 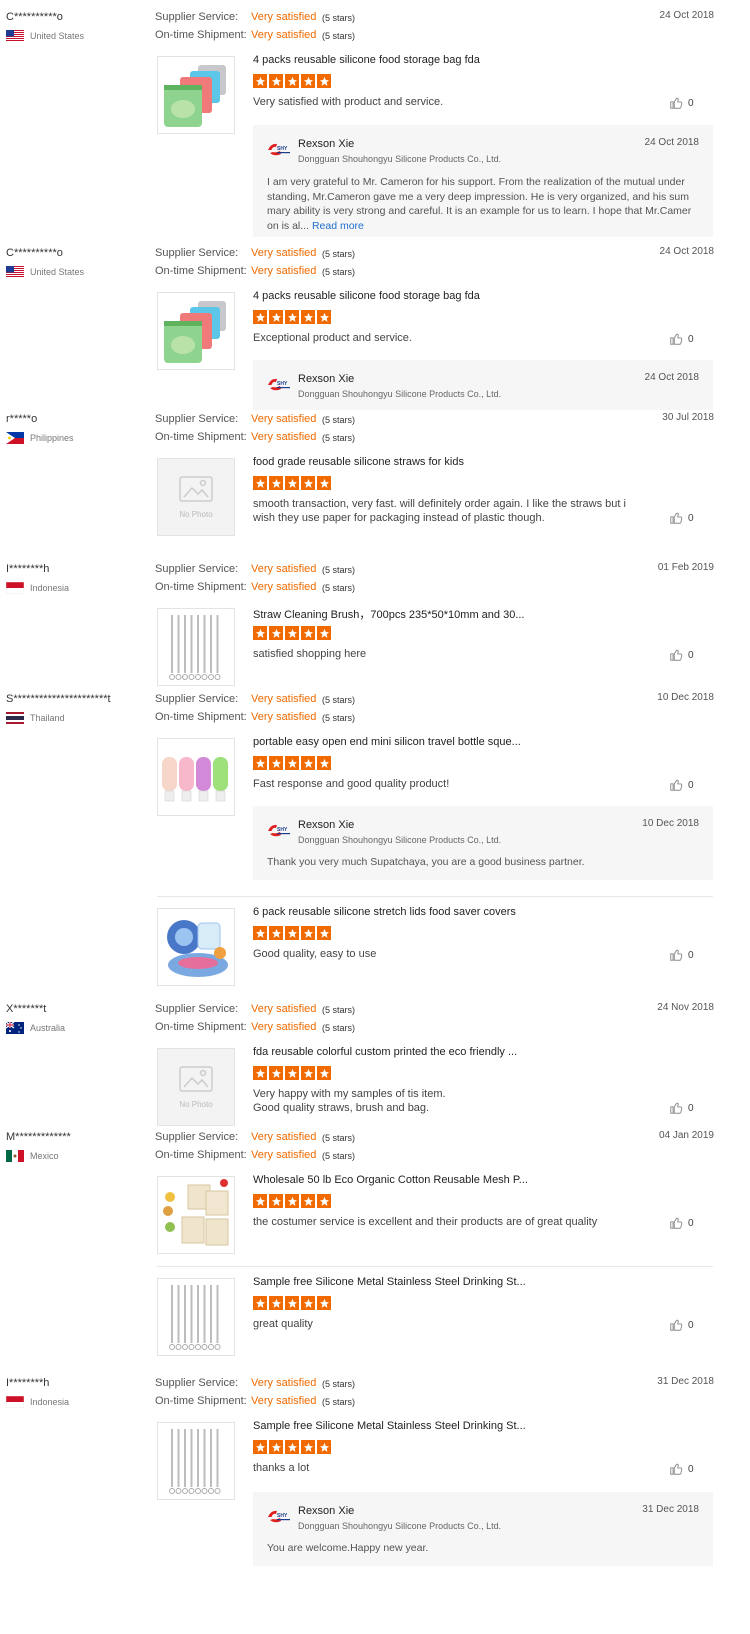 What do you see at coordinates (435, 896) in the screenshot?
I see `review-divider` at bounding box center [435, 896].